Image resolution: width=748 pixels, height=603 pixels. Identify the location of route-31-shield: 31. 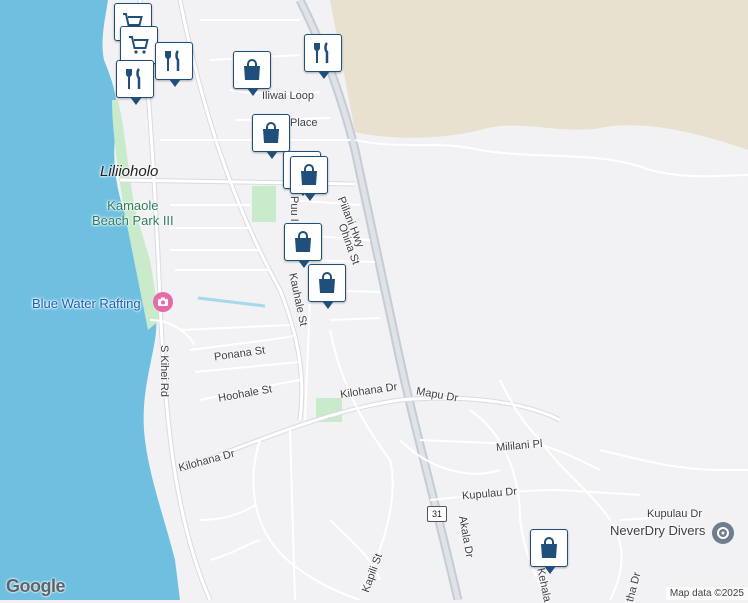
(437, 514).